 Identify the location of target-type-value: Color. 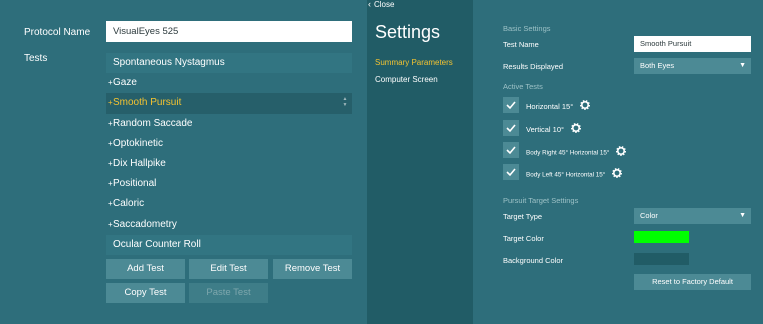
(649, 215).